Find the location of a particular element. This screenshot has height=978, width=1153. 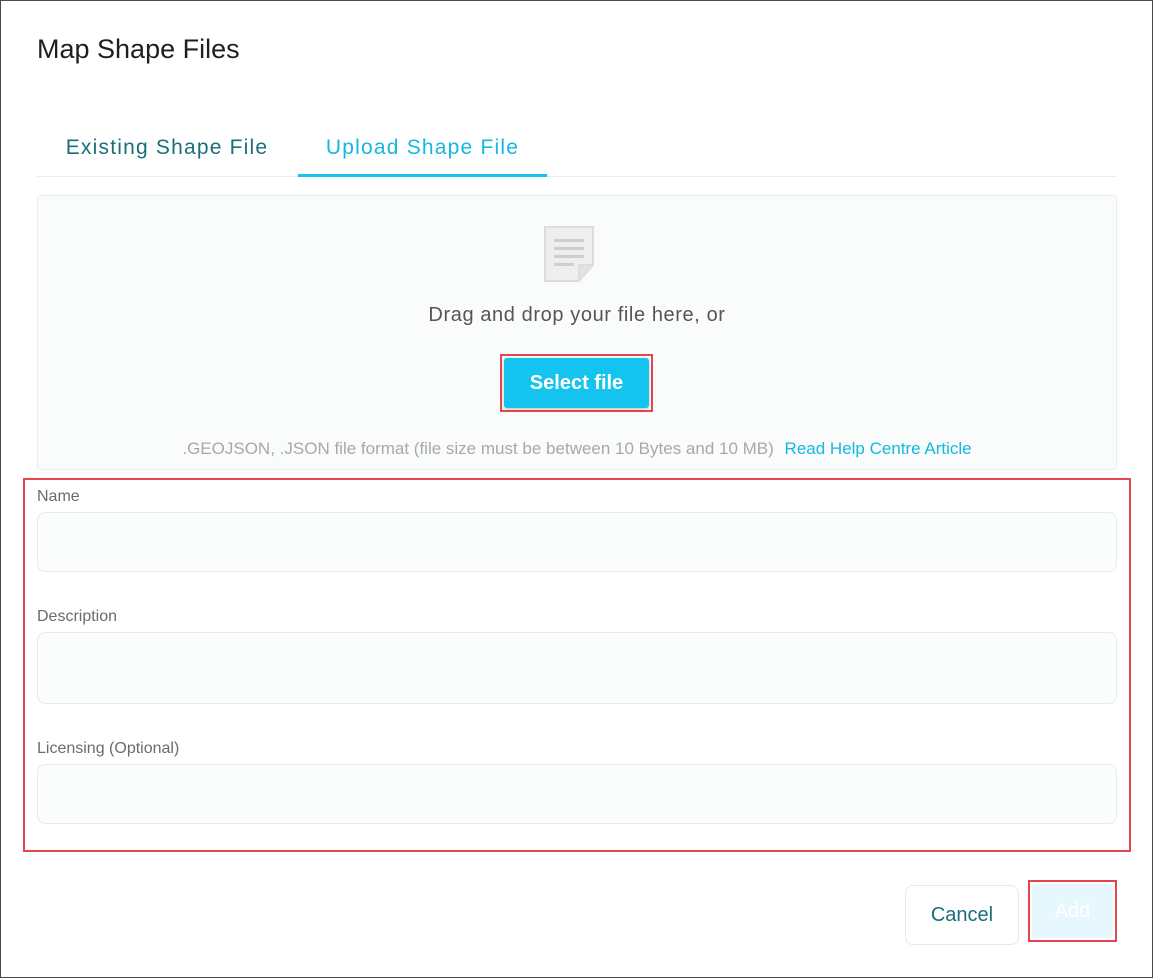

licensing-input is located at coordinates (577, 794).